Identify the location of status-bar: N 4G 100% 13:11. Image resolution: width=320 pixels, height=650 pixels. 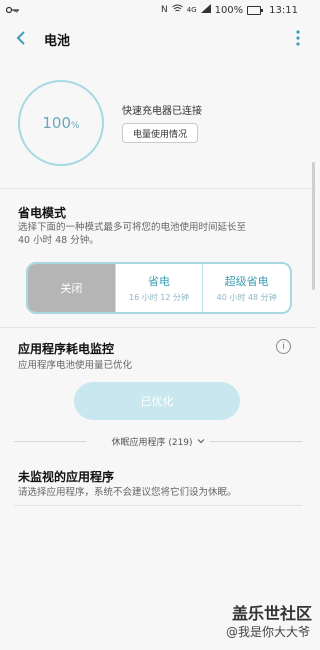
(158, 10).